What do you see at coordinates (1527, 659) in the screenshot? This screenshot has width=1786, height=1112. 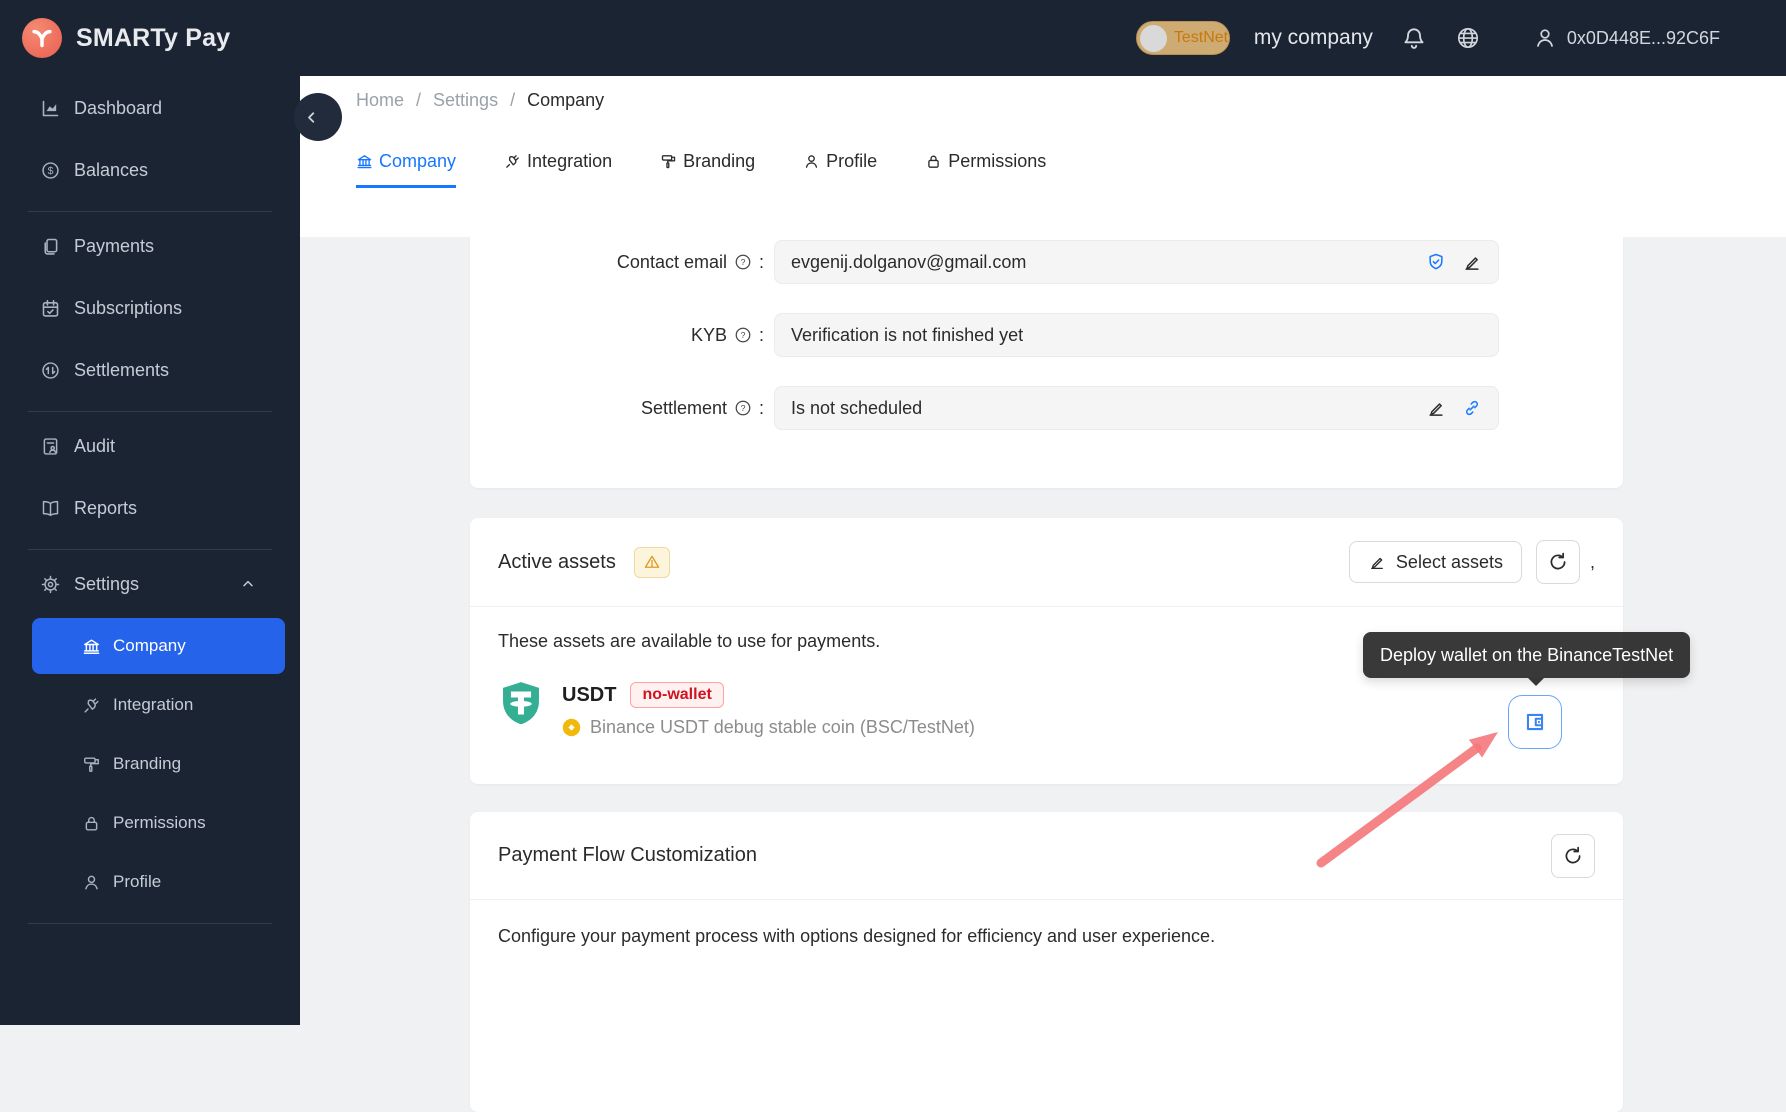 I see `deploy-wallet-tooltip: Deploy wallet on the BinanceTestNet` at bounding box center [1527, 659].